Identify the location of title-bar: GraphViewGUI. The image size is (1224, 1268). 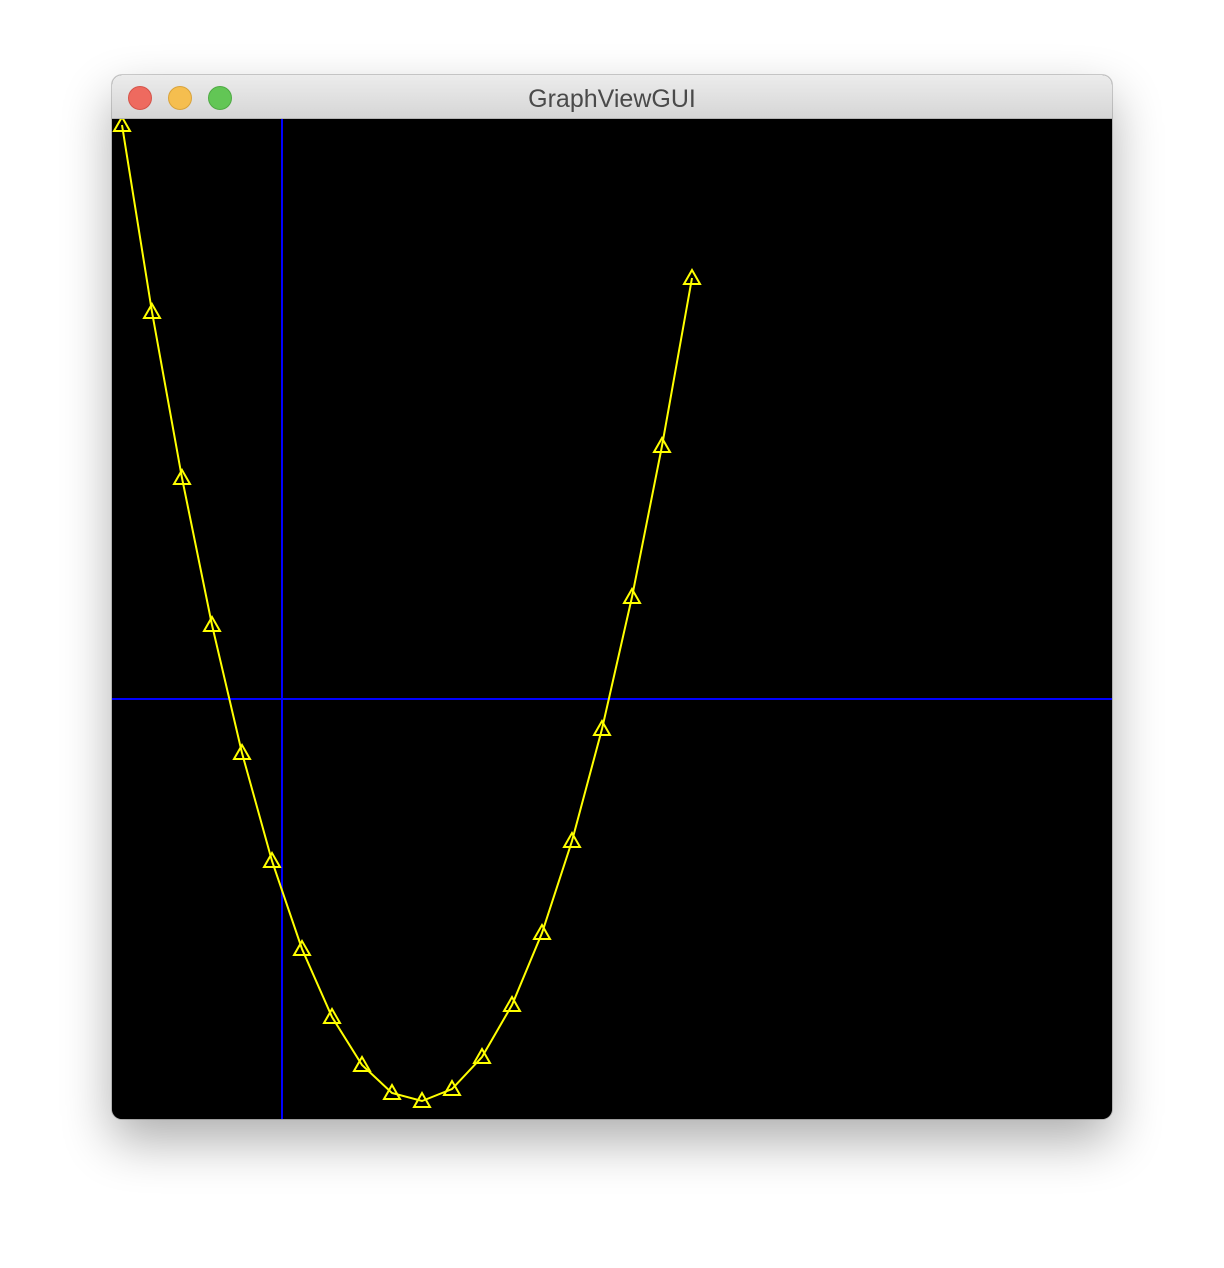
(612, 97).